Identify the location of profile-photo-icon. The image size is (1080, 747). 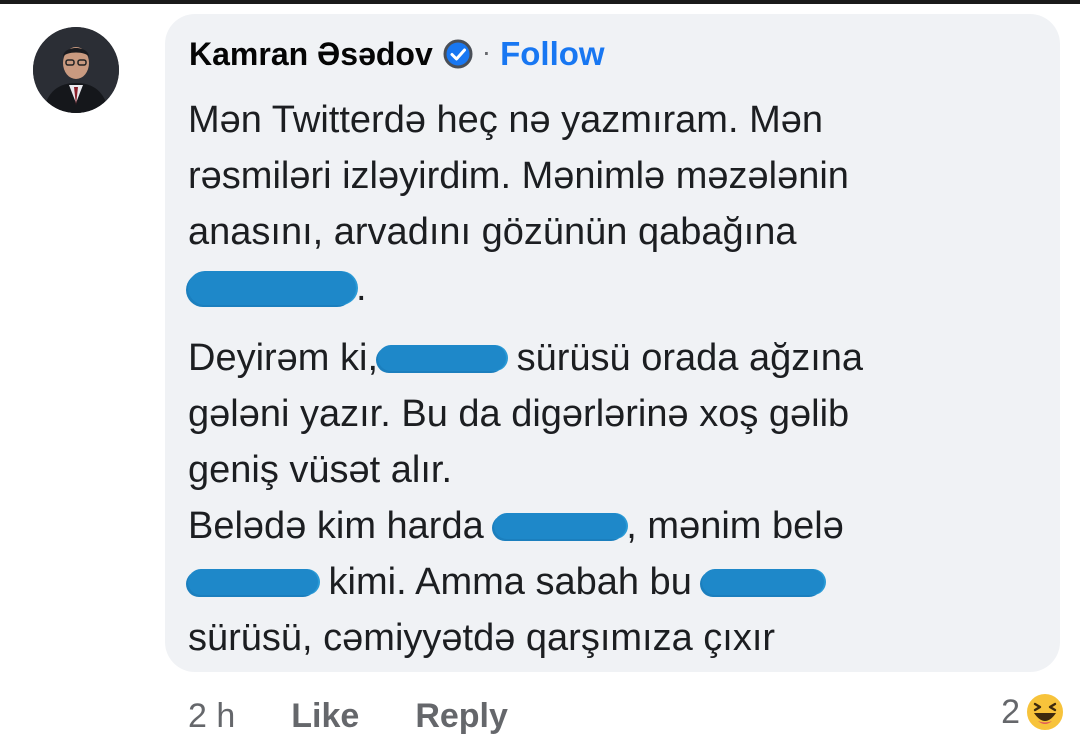
(76, 70).